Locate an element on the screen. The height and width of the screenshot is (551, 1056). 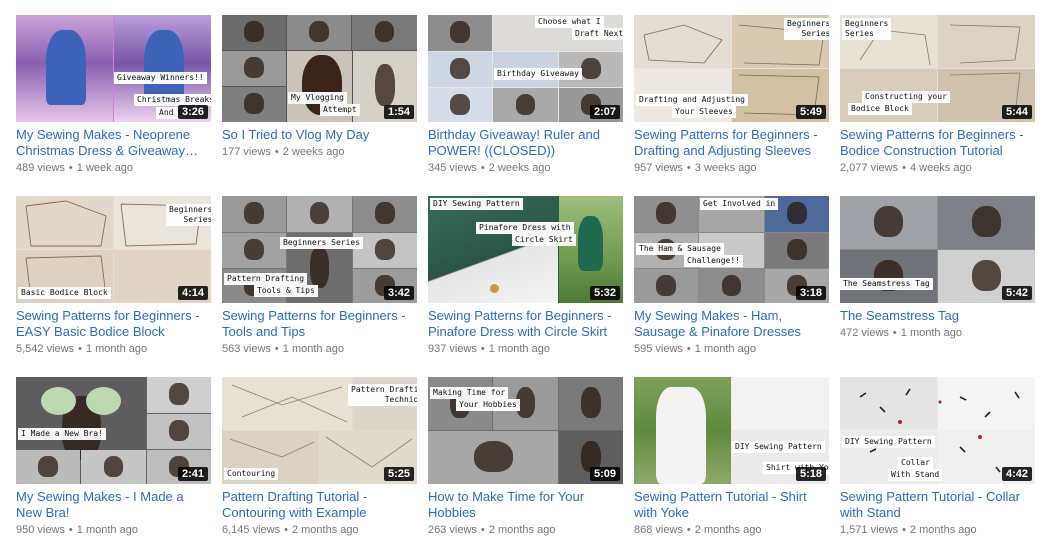
video-meta: 563 views • 1 month ago is located at coordinates (319, 349).